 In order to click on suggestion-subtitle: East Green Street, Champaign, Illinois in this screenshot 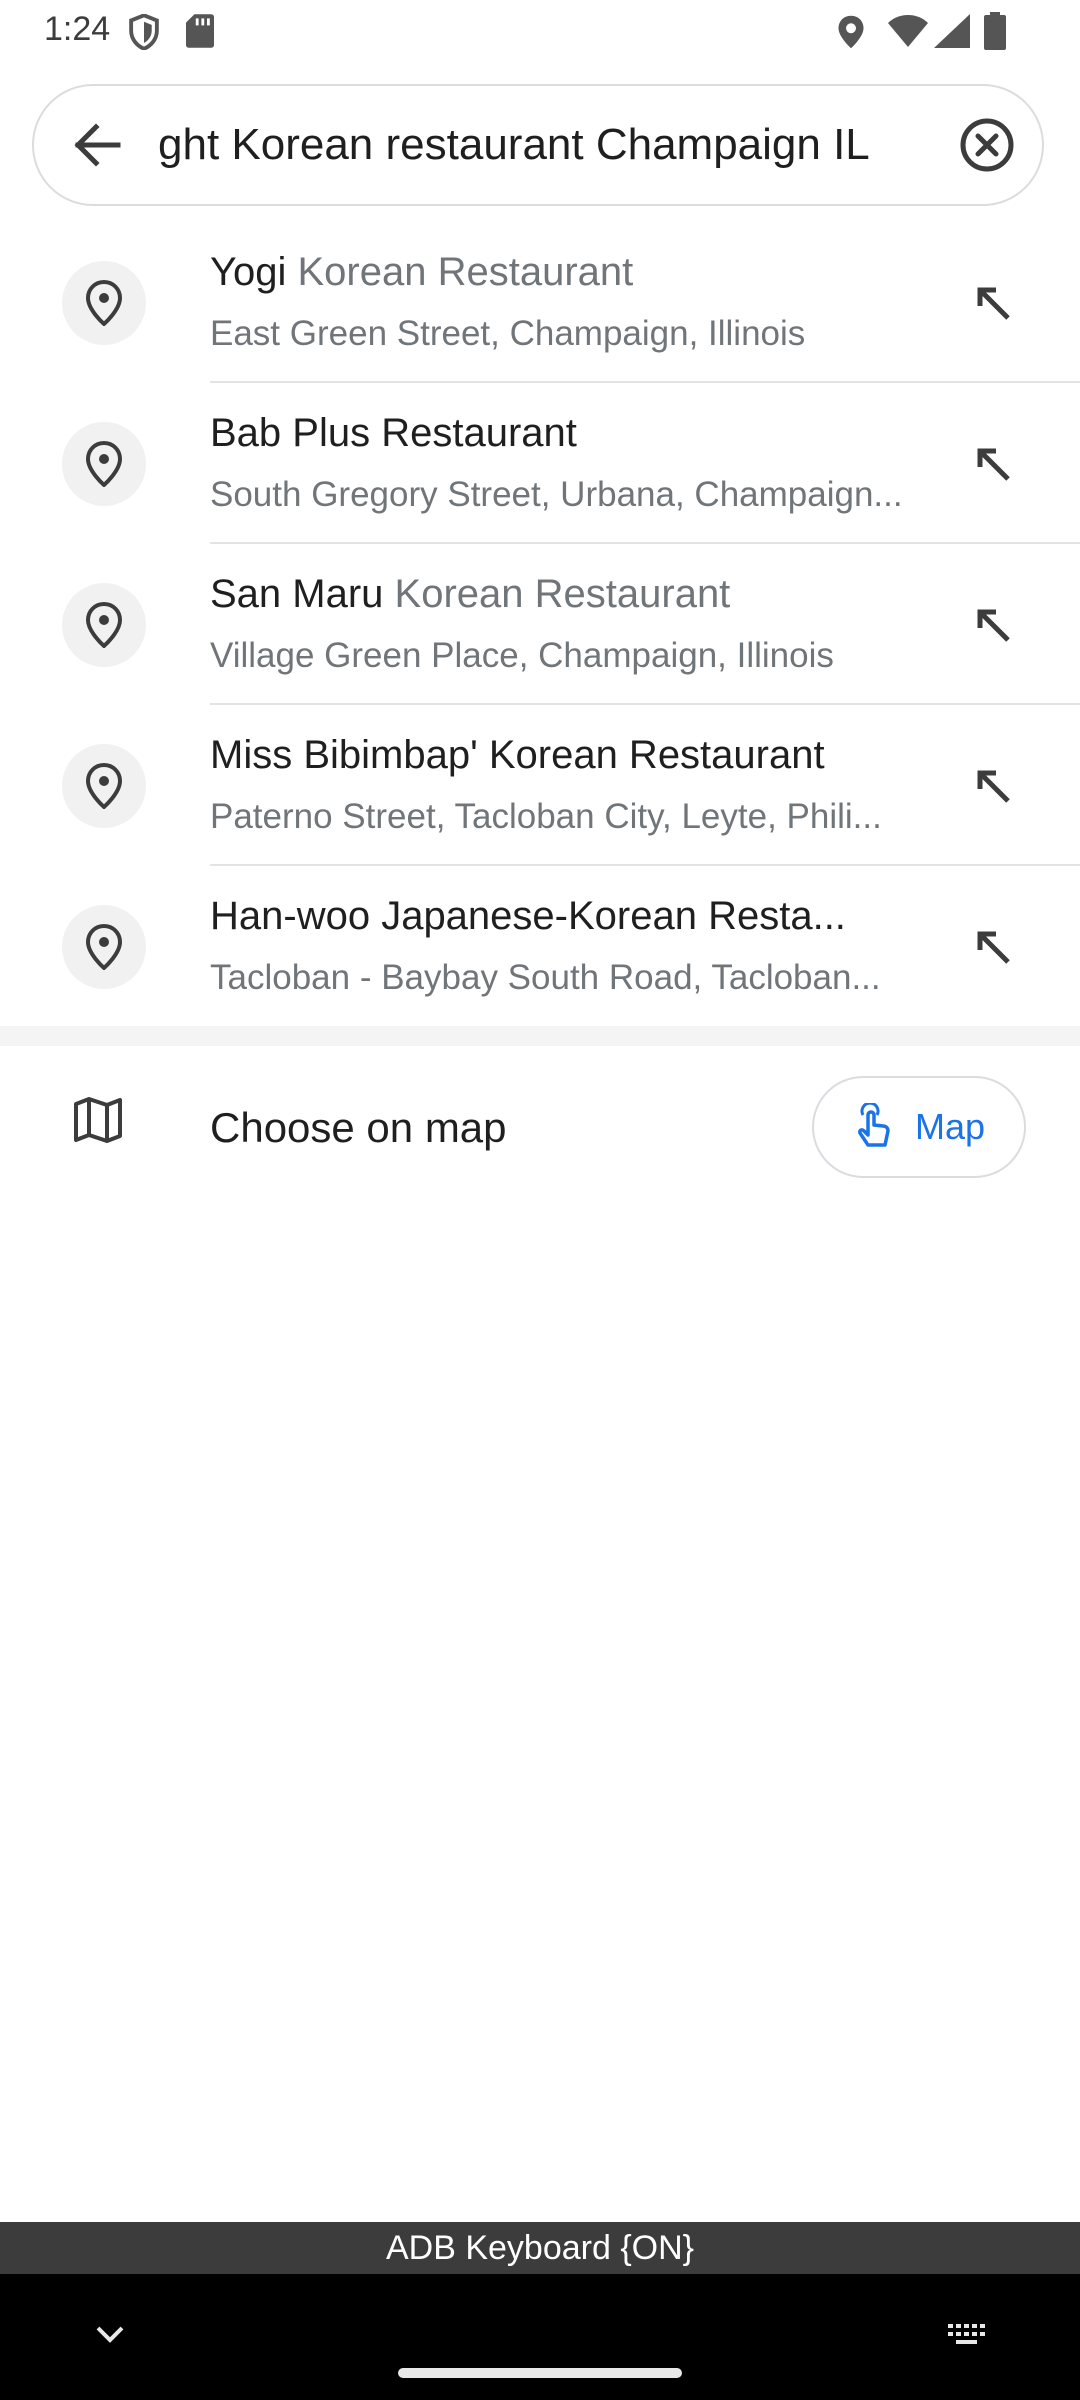, I will do `click(508, 333)`.